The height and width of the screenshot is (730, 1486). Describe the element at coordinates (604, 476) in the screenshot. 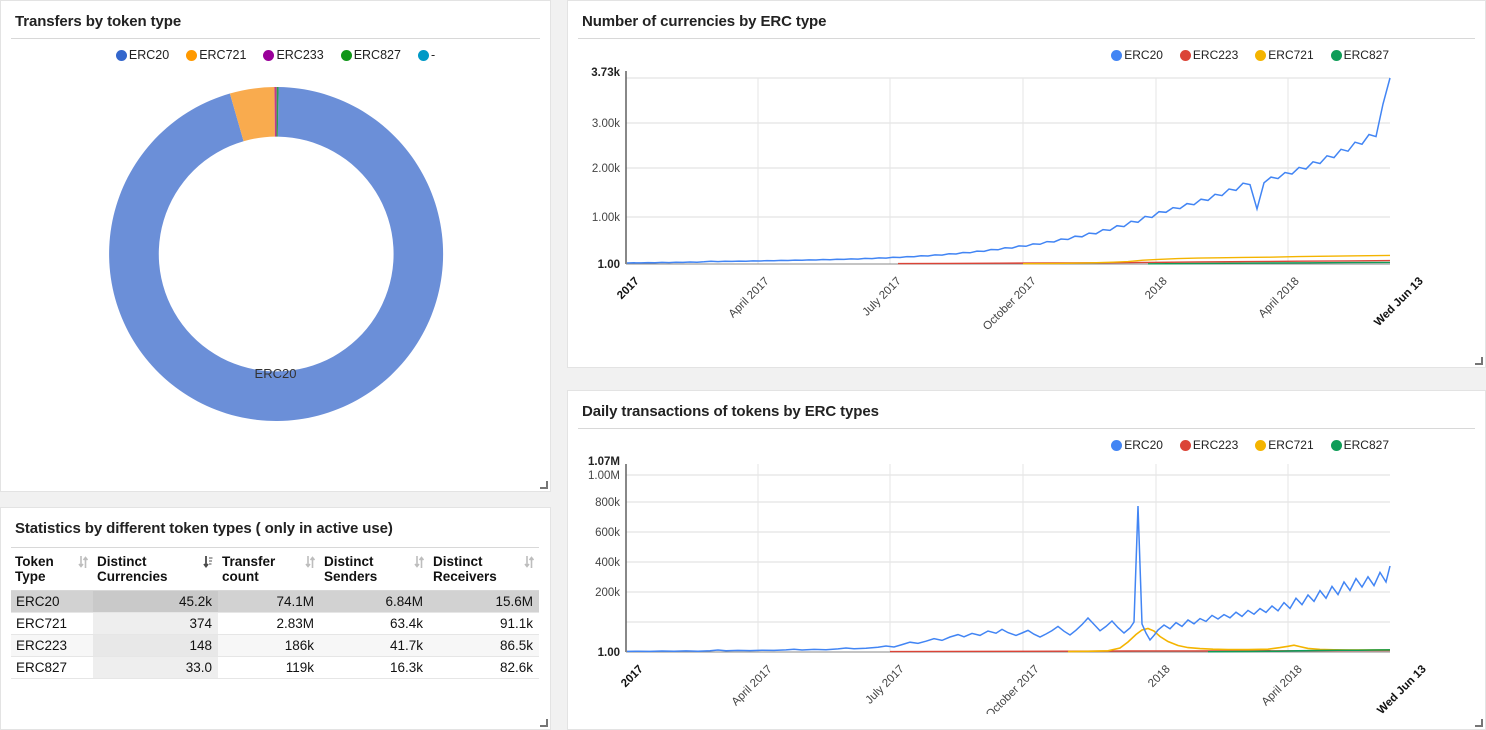

I see `y-tick-1m: 1.00M` at that location.